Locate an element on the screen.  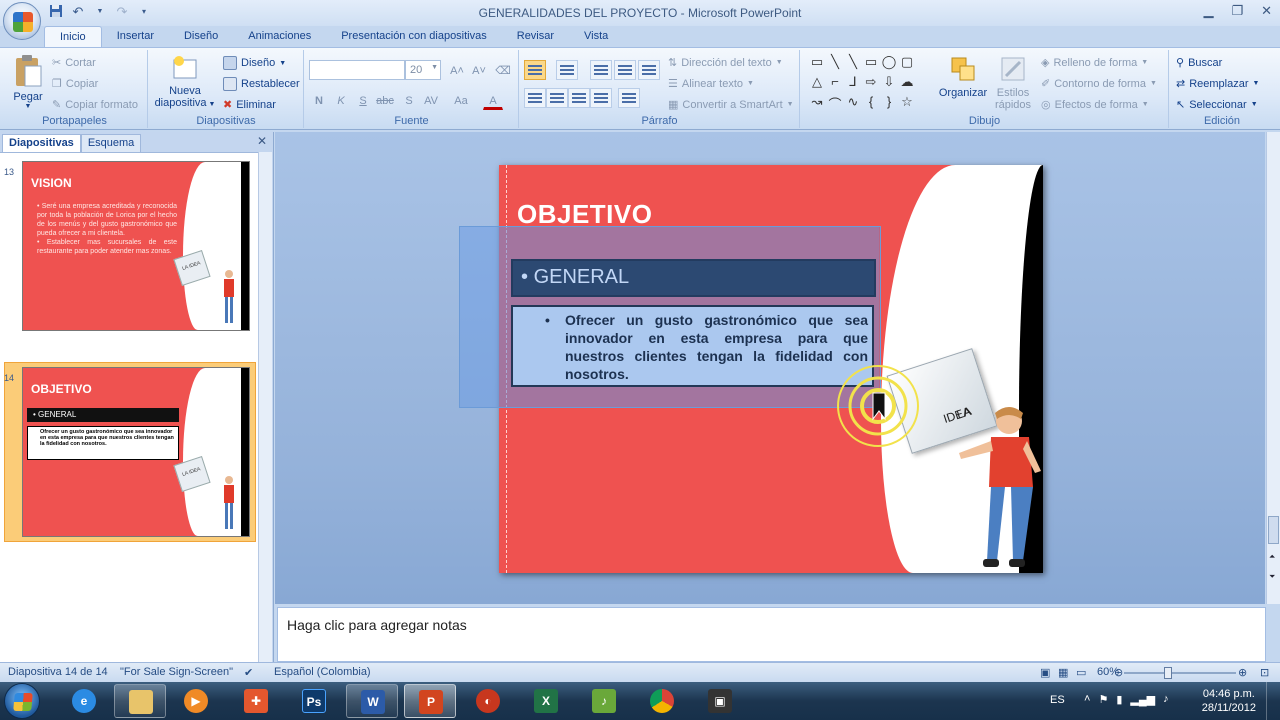
action-center-icon: ⚑ is located at coordinates (1103, 699).